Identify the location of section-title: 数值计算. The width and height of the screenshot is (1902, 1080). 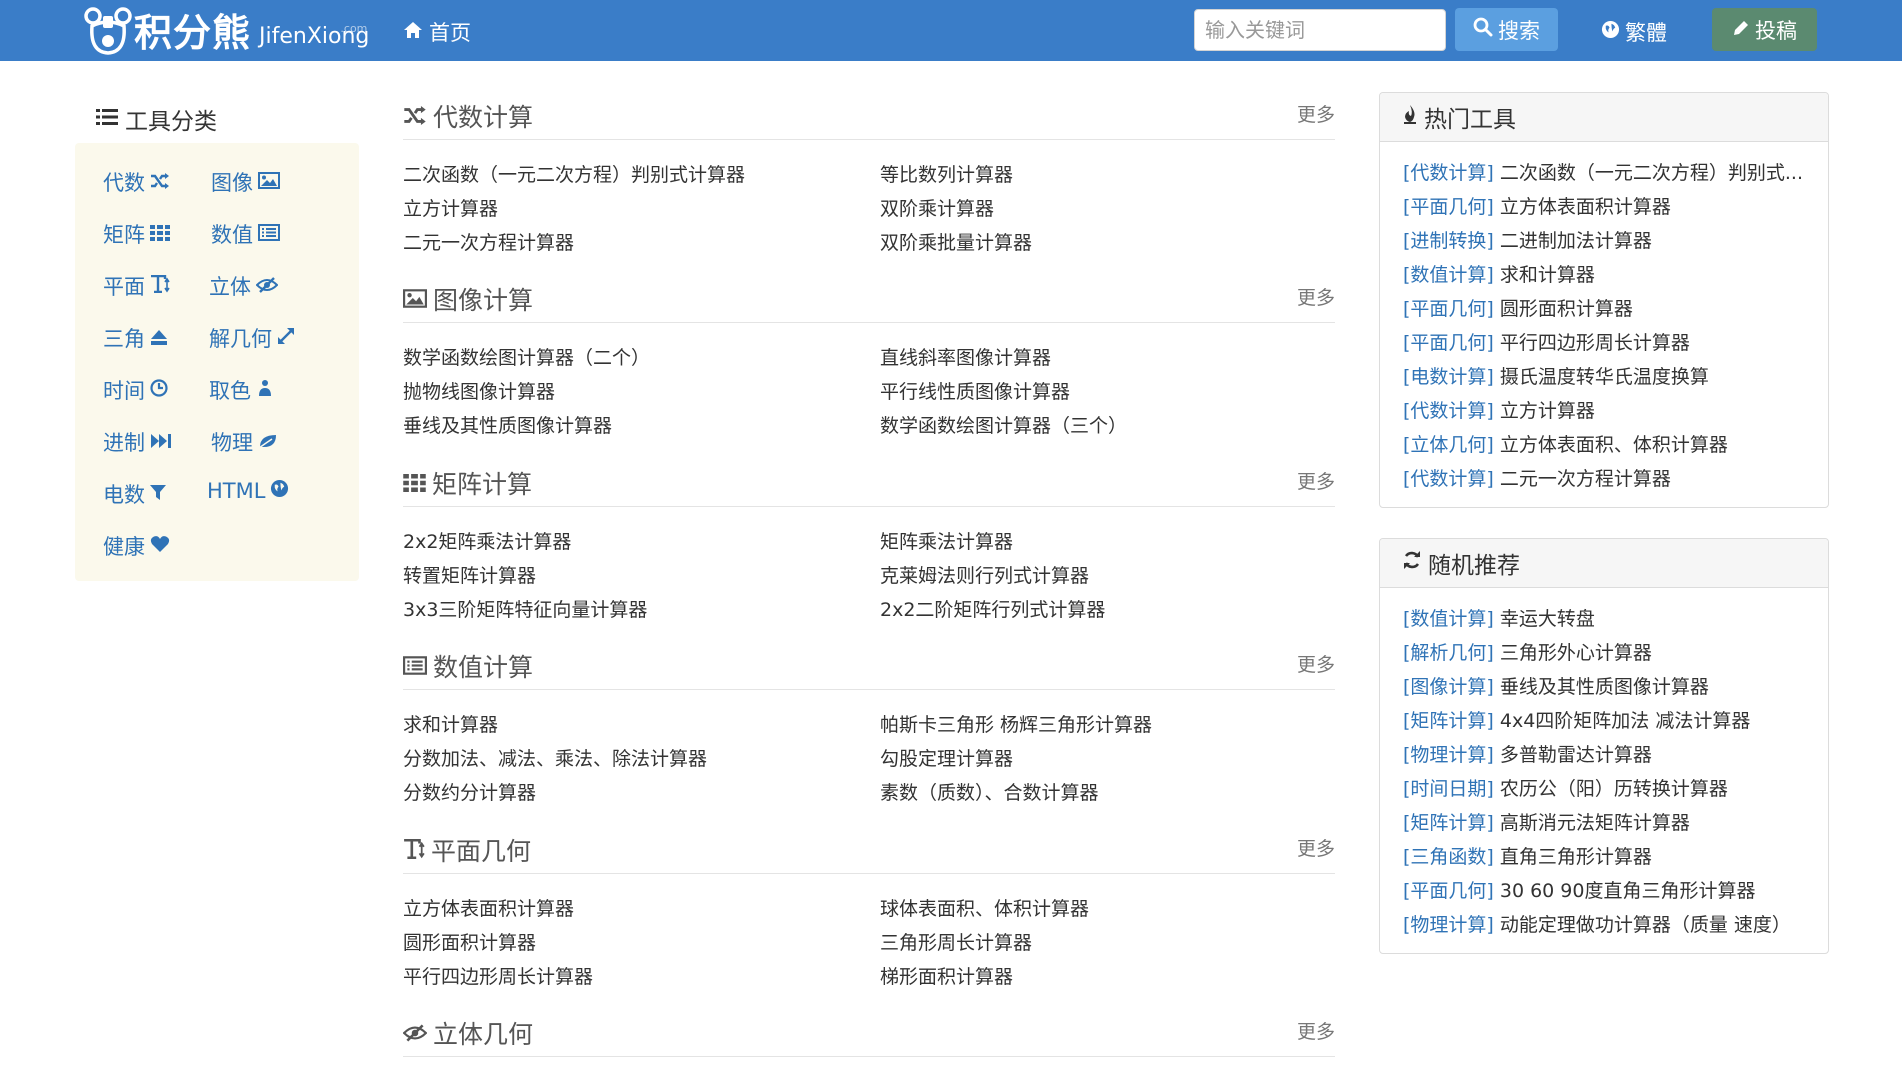
(468, 666).